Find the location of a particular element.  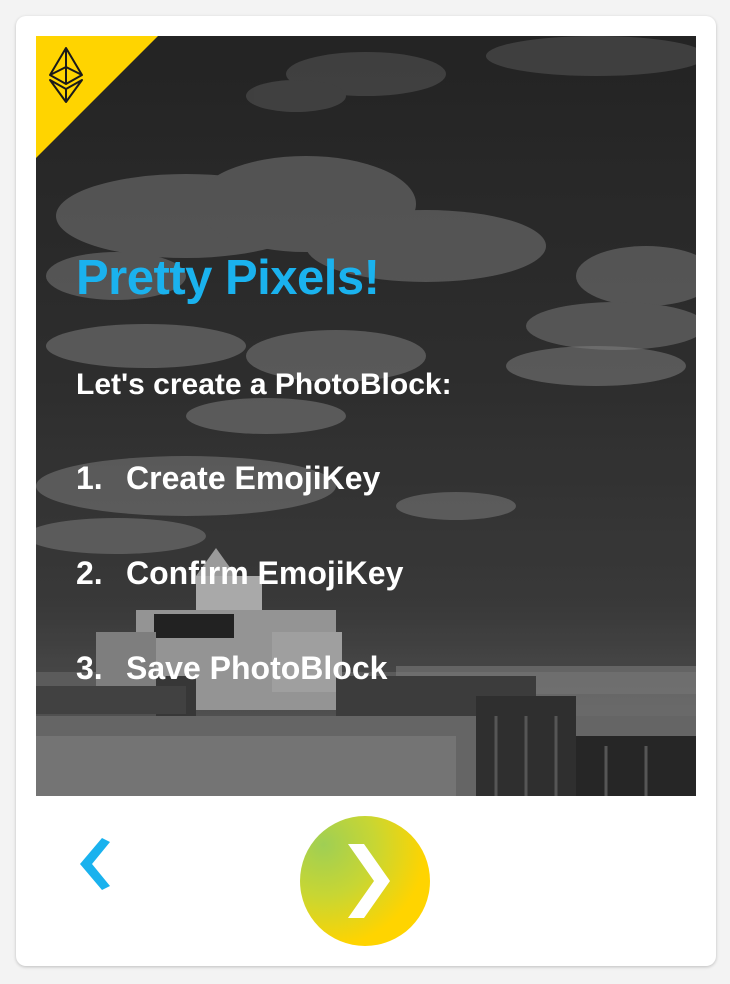

page-title: Pretty Pixels! is located at coordinates (228, 278).